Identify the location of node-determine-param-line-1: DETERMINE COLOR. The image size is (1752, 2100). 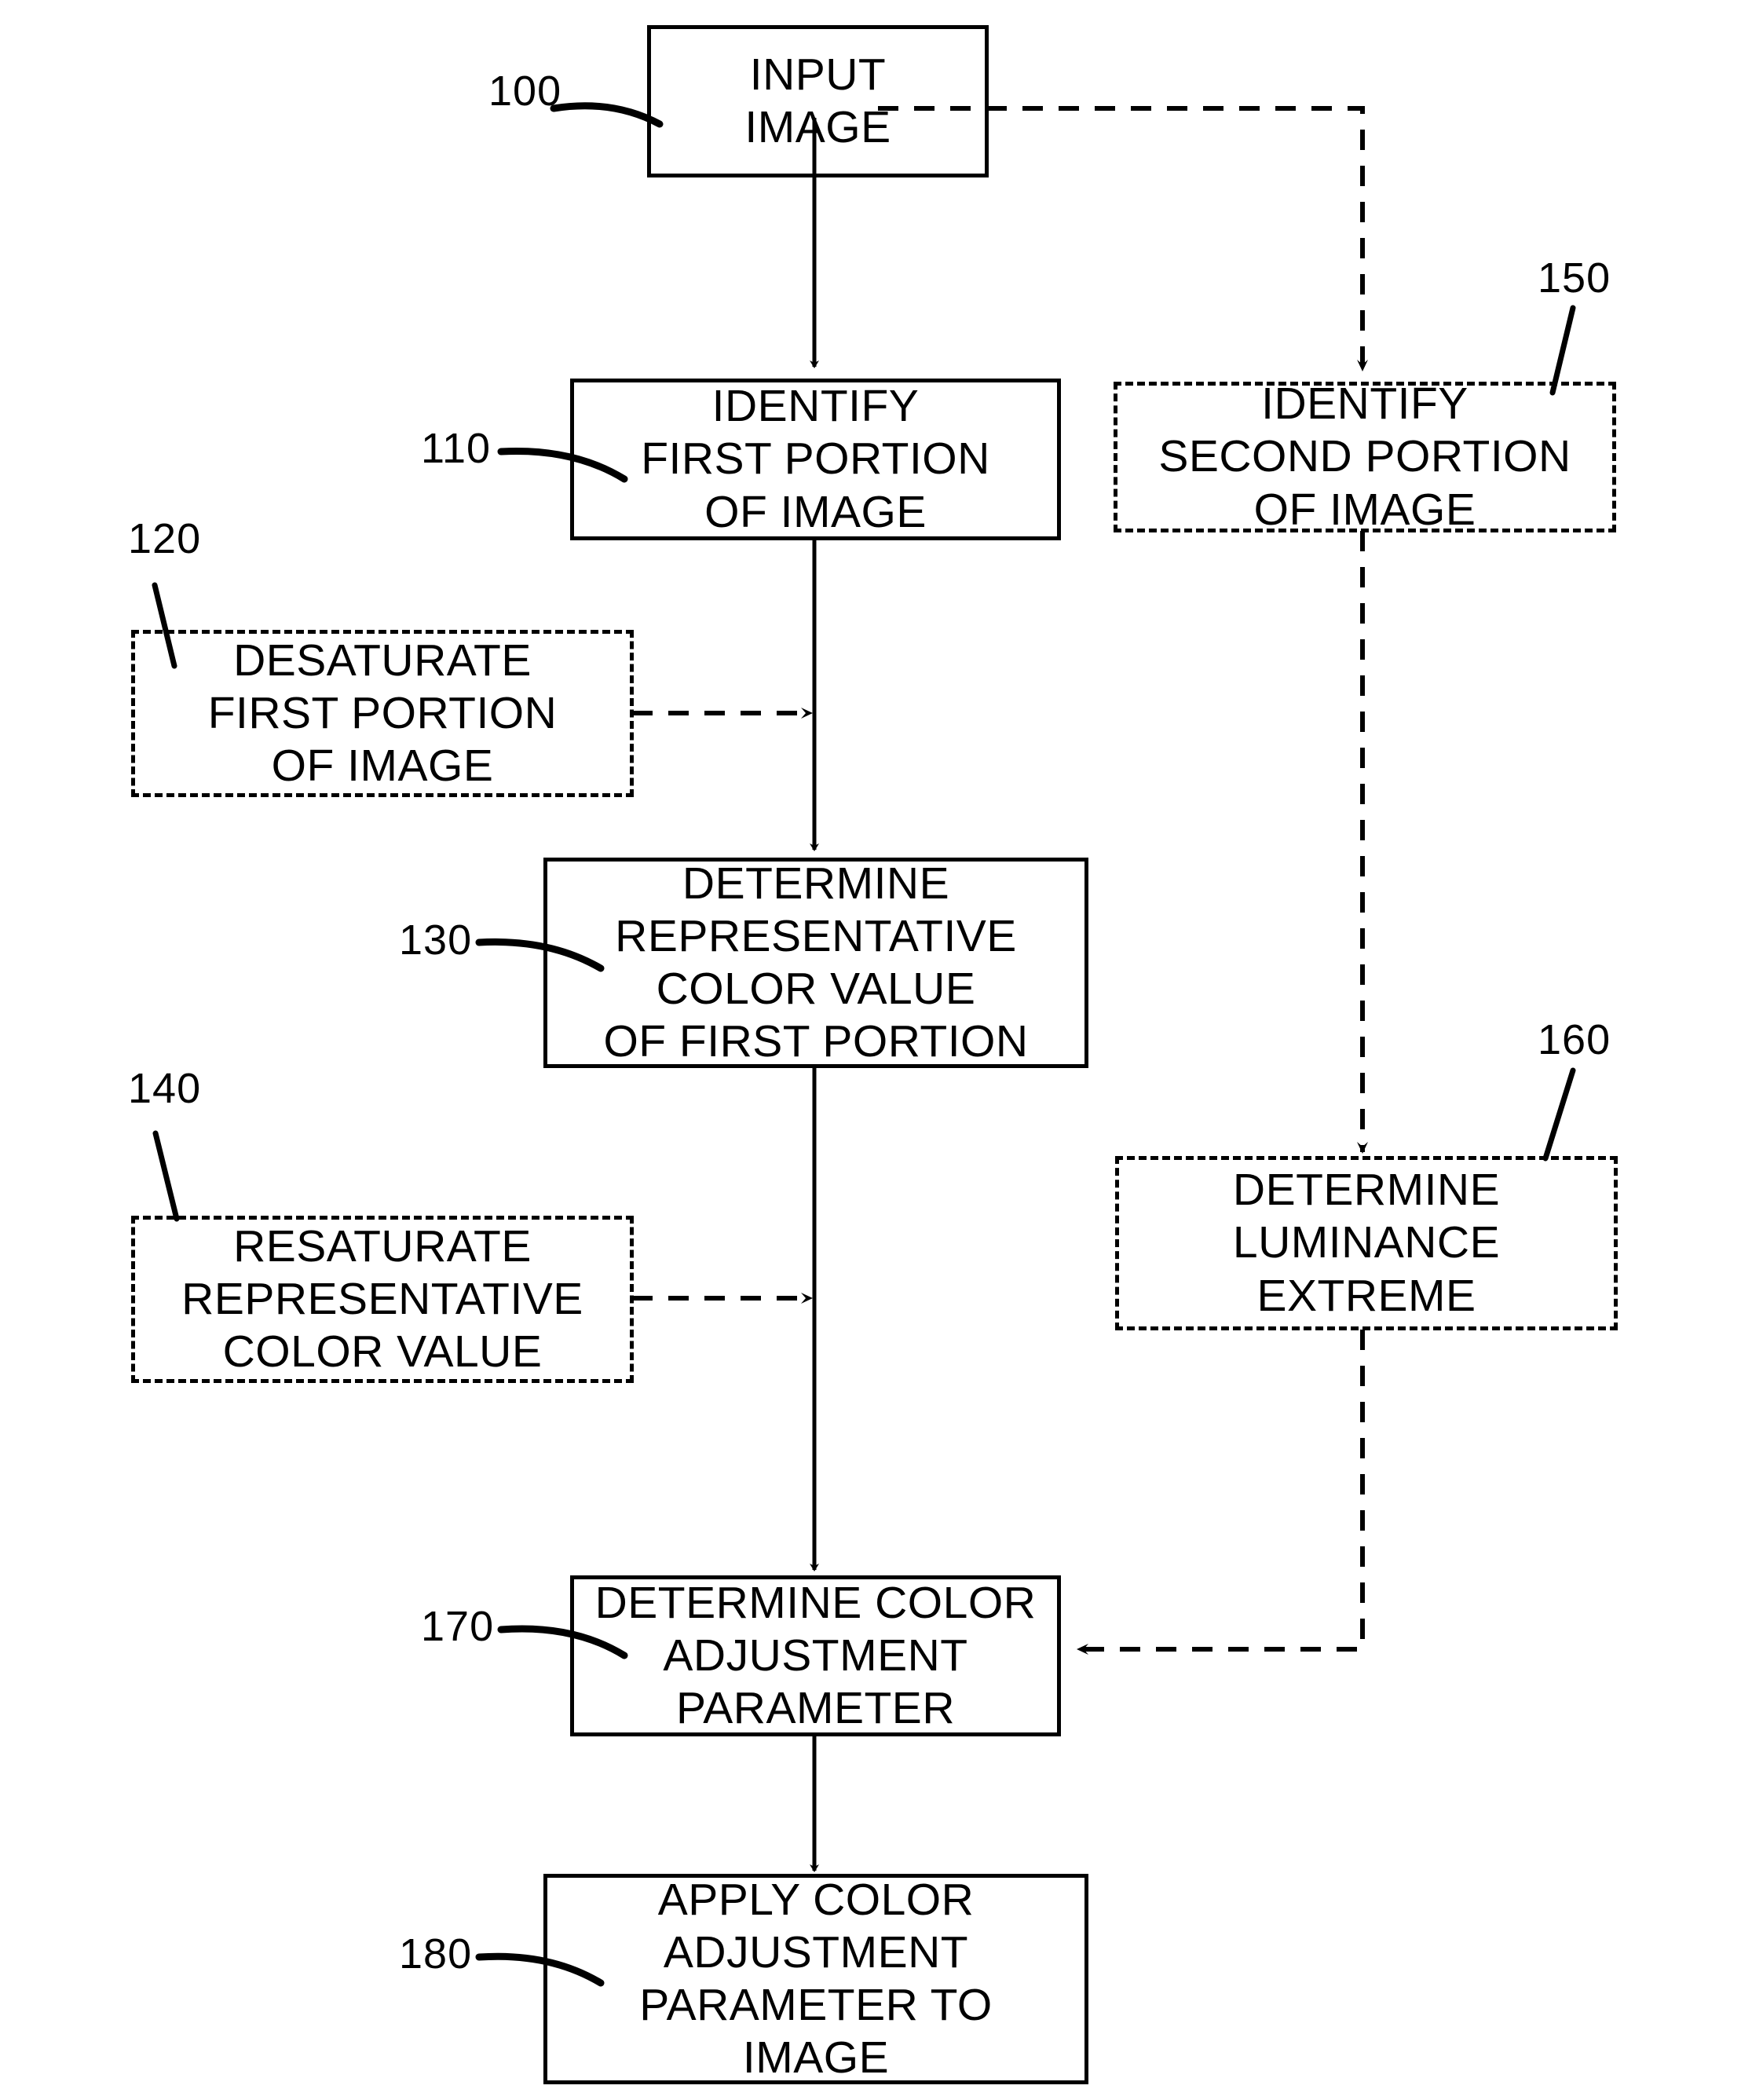
(816, 1603).